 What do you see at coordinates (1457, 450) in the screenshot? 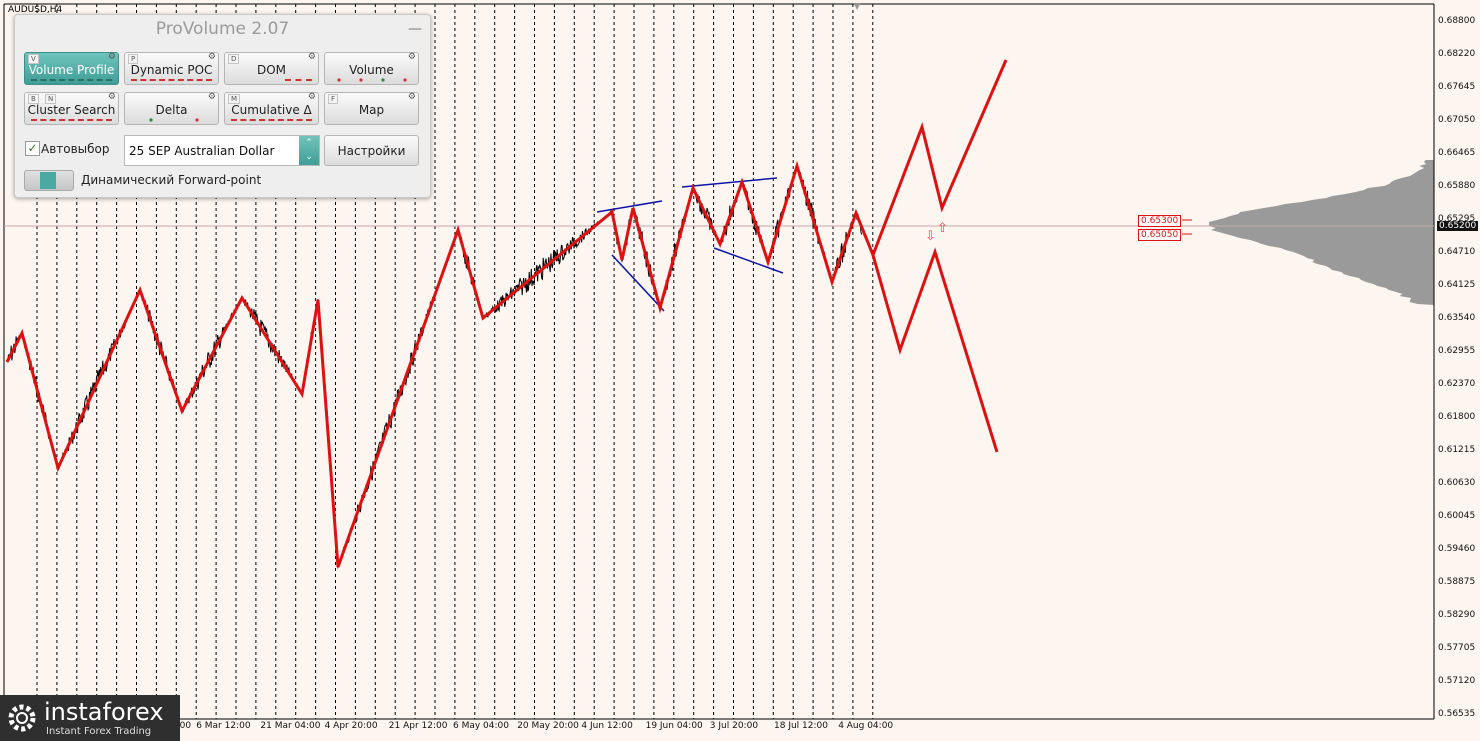
I see `price-axis-label: 0.61215` at bounding box center [1457, 450].